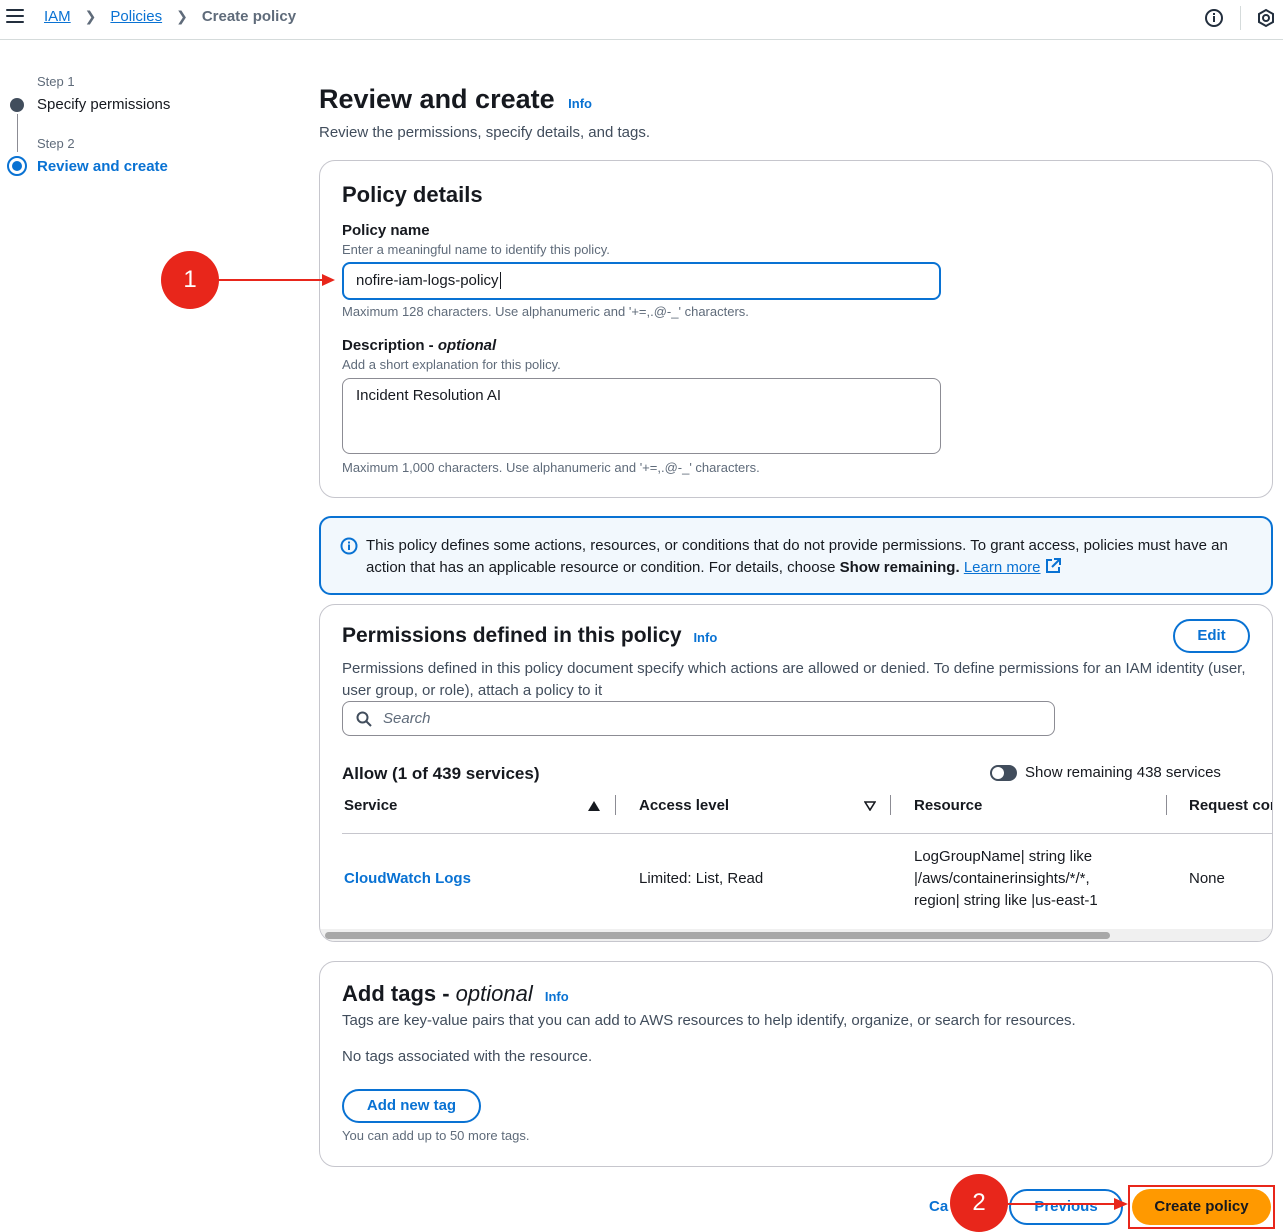  Describe the element at coordinates (467, 345) in the screenshot. I see `description-optional: optional` at that location.